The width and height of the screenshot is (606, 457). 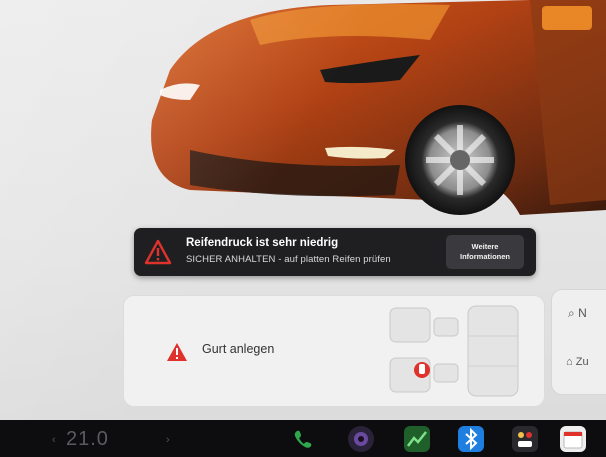 What do you see at coordinates (582, 313) in the screenshot?
I see `search-label: N` at bounding box center [582, 313].